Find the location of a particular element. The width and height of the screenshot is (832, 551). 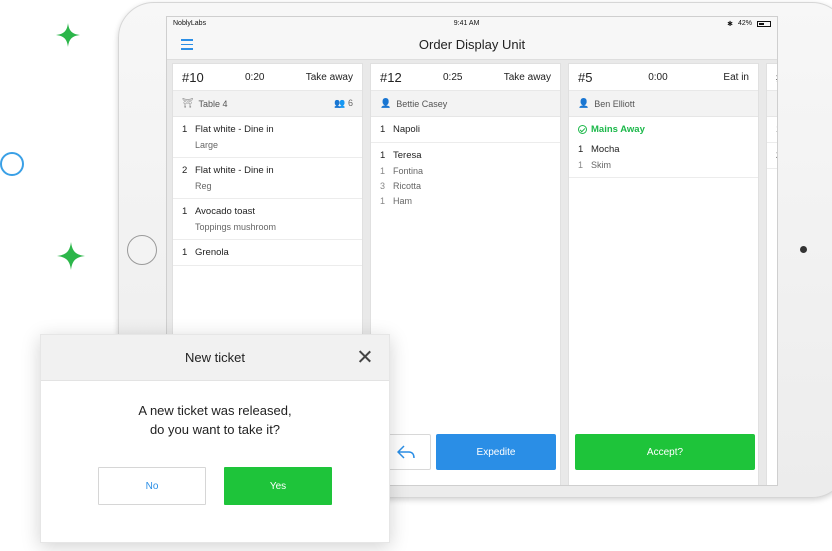

undo-arrow-icon is located at coordinates (406, 452).